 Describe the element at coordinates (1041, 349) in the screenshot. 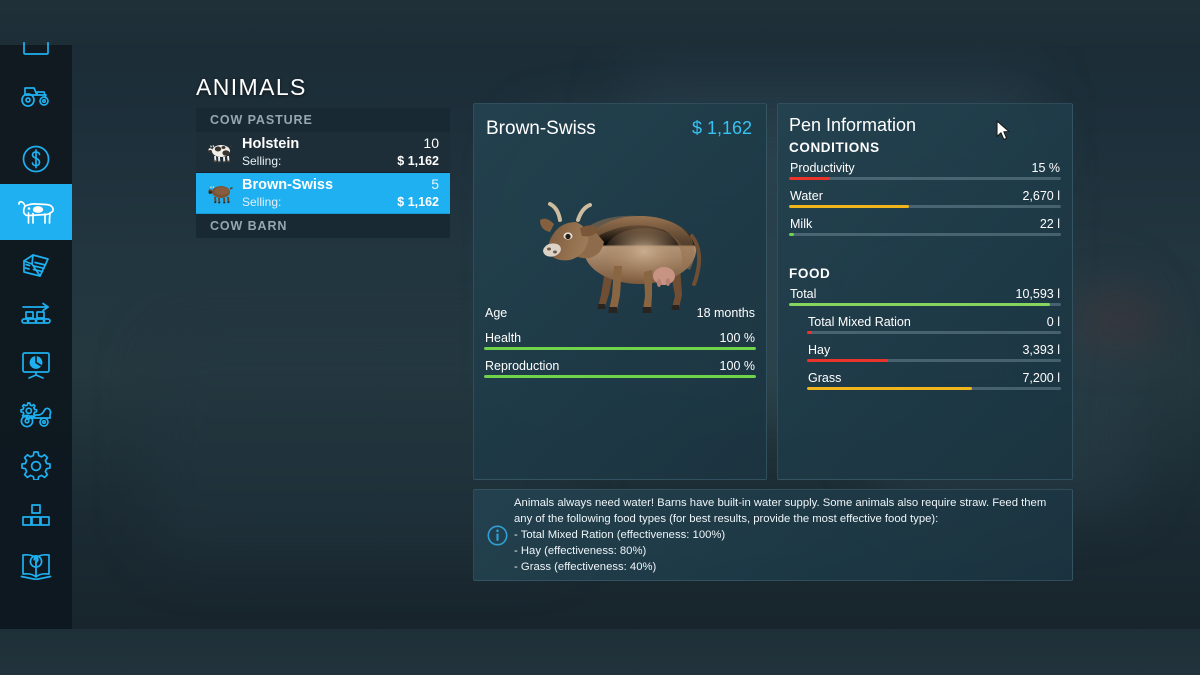

I see `stat-value: 3,393 l` at that location.